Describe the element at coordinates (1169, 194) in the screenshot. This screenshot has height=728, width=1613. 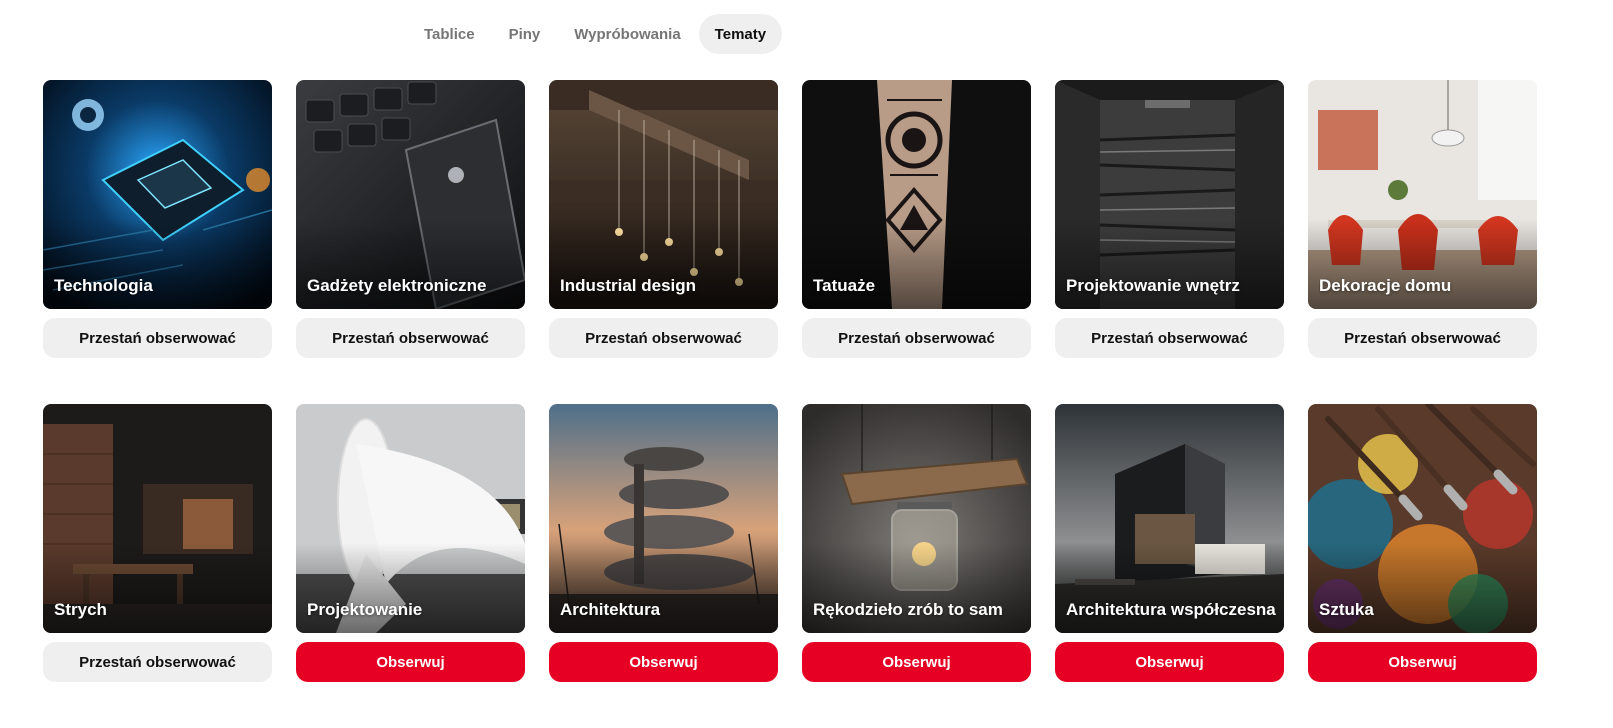
I see `topic-thumbnail: Projektowanie wnętrz` at that location.